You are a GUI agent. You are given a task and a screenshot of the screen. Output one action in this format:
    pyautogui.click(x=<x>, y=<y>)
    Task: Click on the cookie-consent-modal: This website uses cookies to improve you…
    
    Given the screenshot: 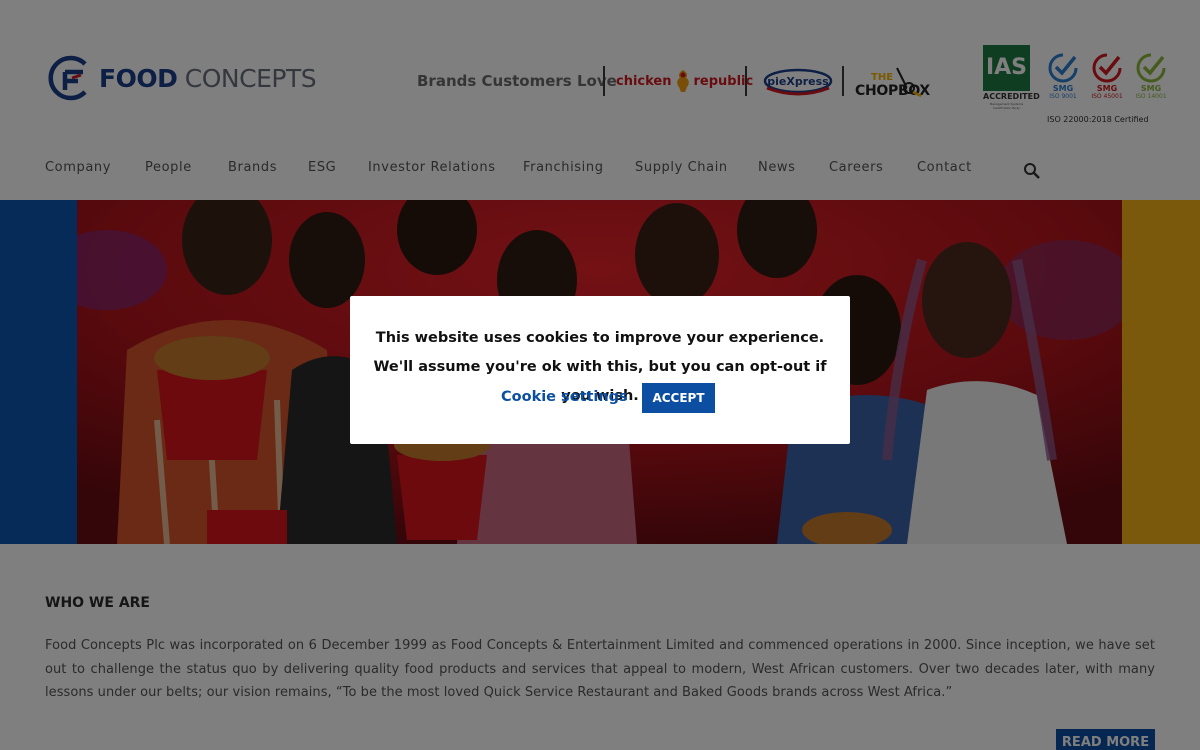 What is the action you would take?
    pyautogui.click(x=600, y=370)
    